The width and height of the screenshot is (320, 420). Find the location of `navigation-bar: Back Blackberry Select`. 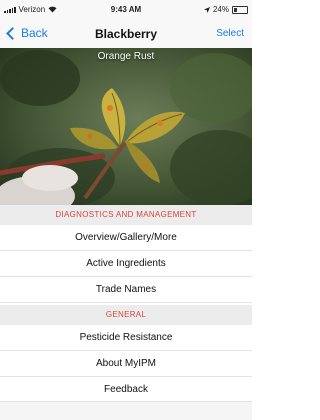

navigation-bar: Back Blackberry Select is located at coordinates (126, 34).